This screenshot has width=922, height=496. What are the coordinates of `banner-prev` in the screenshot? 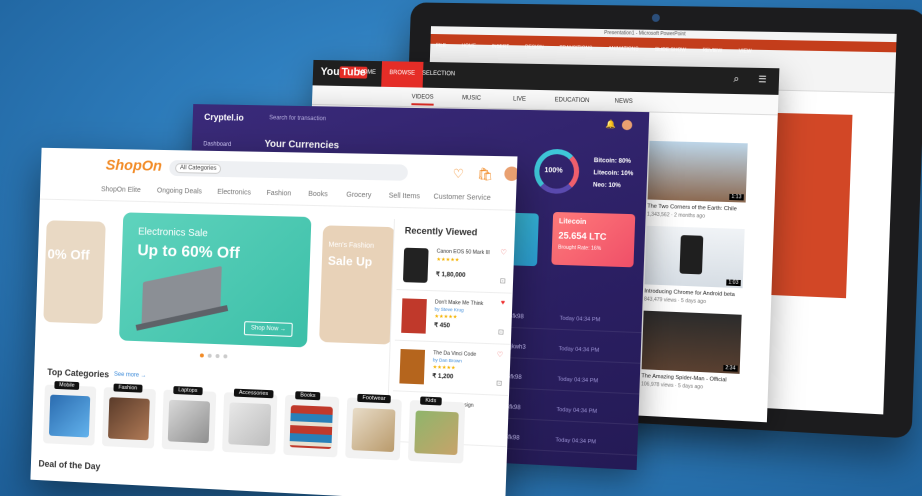 It's located at (74, 272).